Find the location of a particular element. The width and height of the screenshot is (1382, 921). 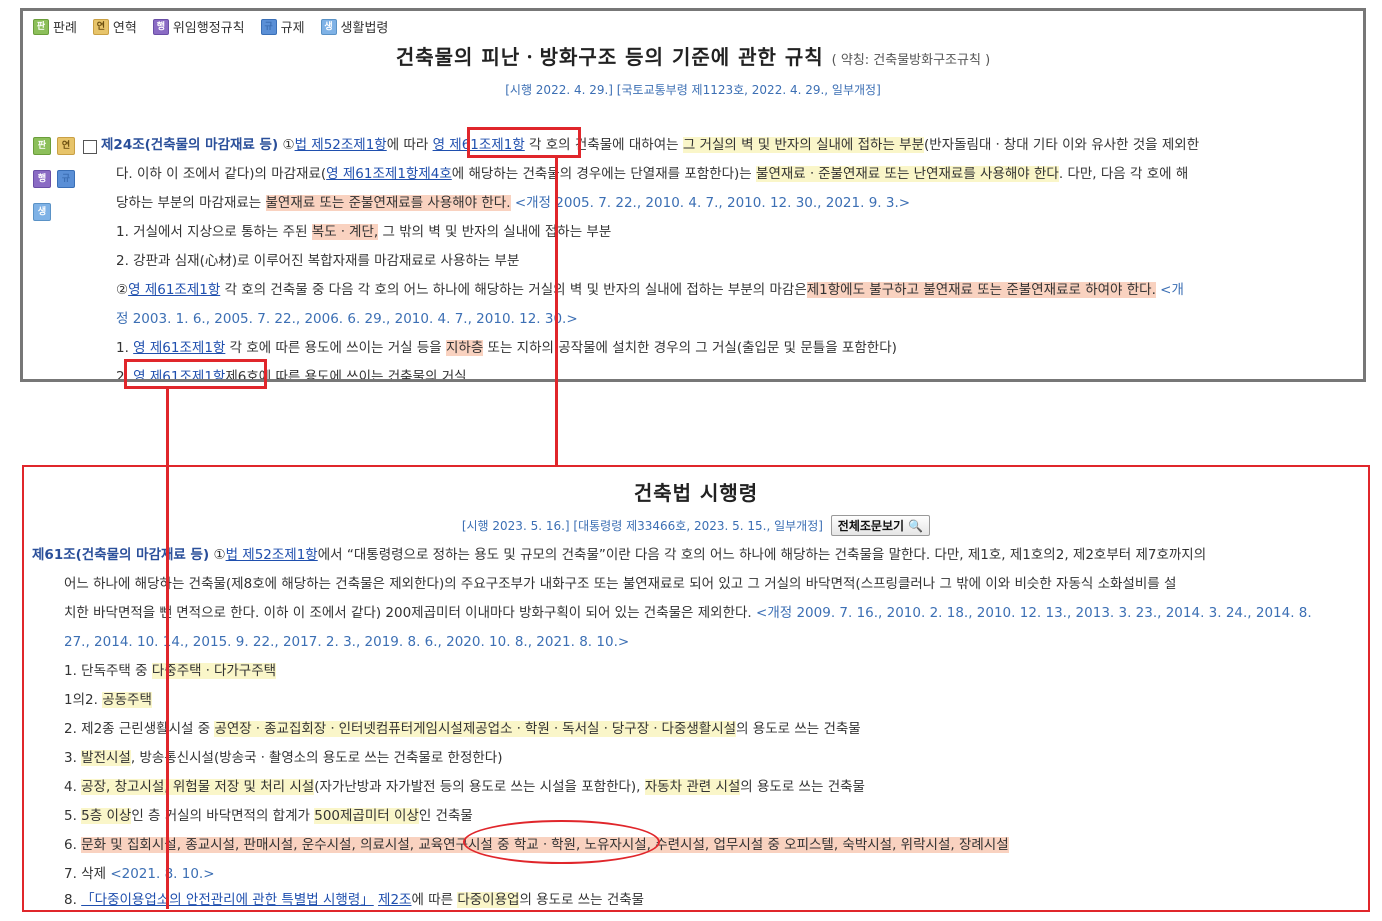

text: 1. 단독주택 중 is located at coordinates (108, 671).